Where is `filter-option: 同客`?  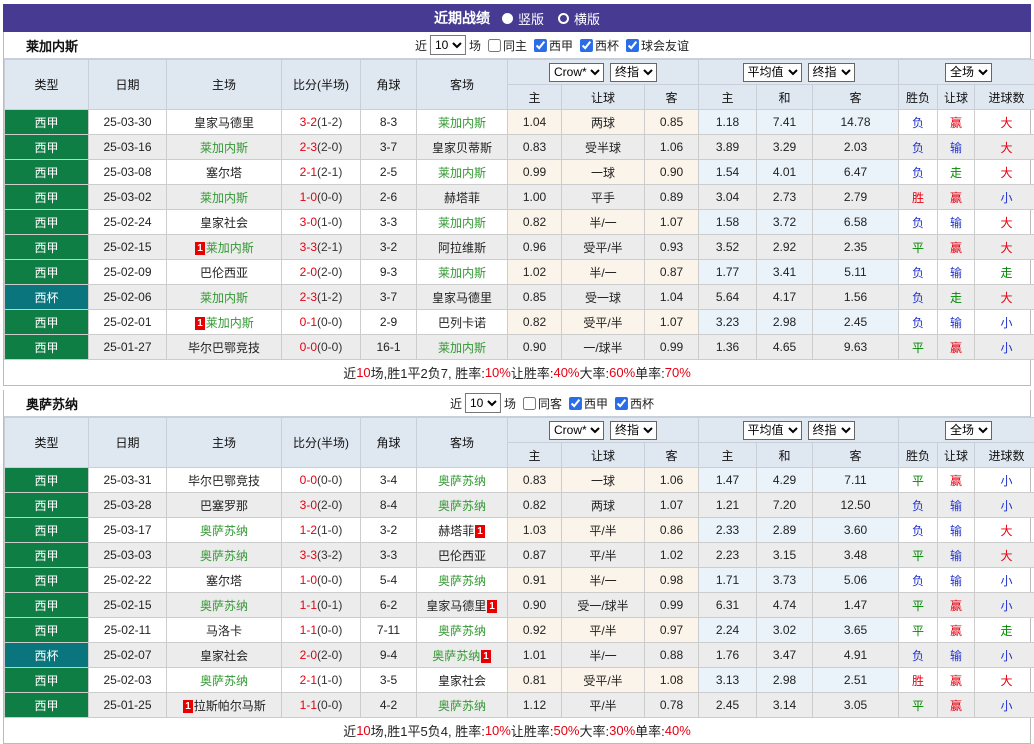 filter-option: 同客 is located at coordinates (540, 403).